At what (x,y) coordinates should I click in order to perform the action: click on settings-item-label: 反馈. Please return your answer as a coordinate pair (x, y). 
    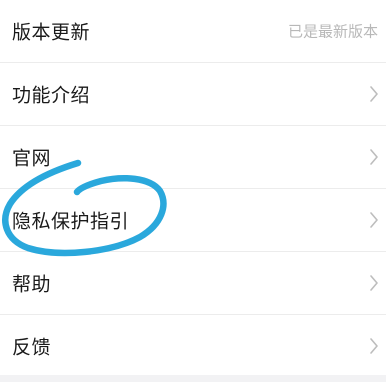
    Looking at the image, I should click on (32, 347).